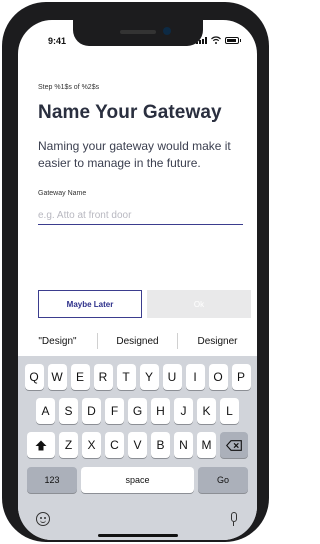  Describe the element at coordinates (43, 519) in the screenshot. I see `emoji-icon` at that location.